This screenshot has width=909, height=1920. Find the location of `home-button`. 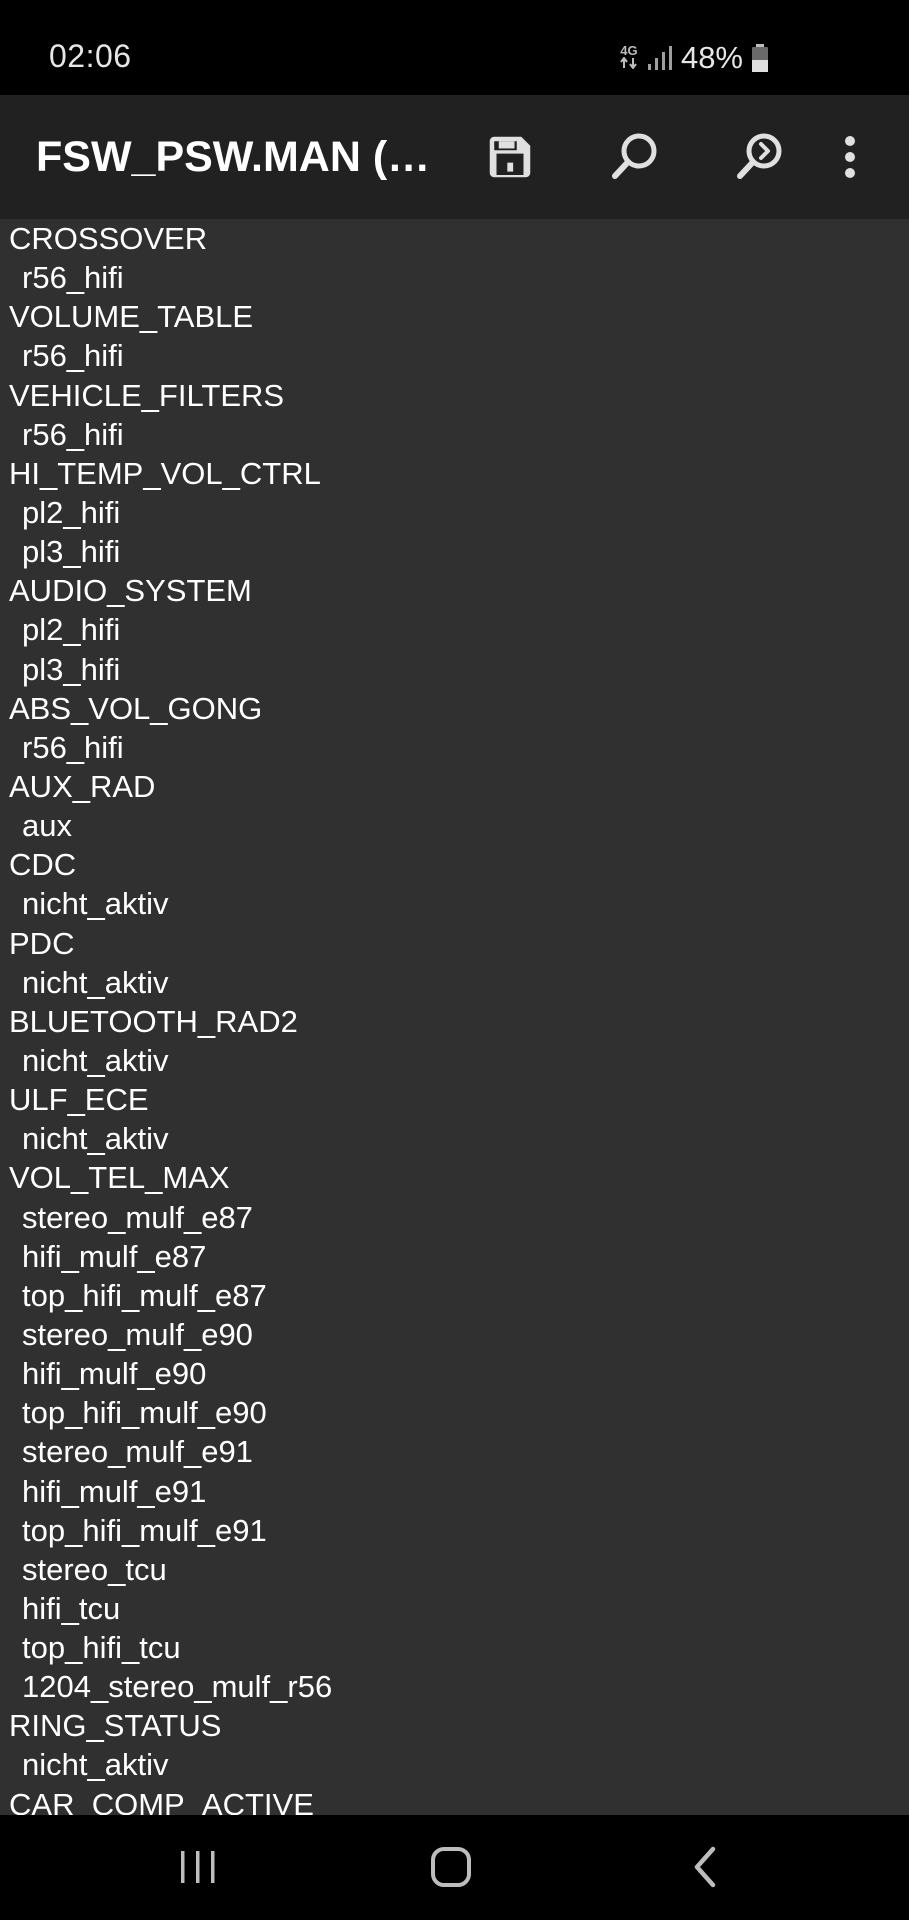

home-button is located at coordinates (451, 1867).